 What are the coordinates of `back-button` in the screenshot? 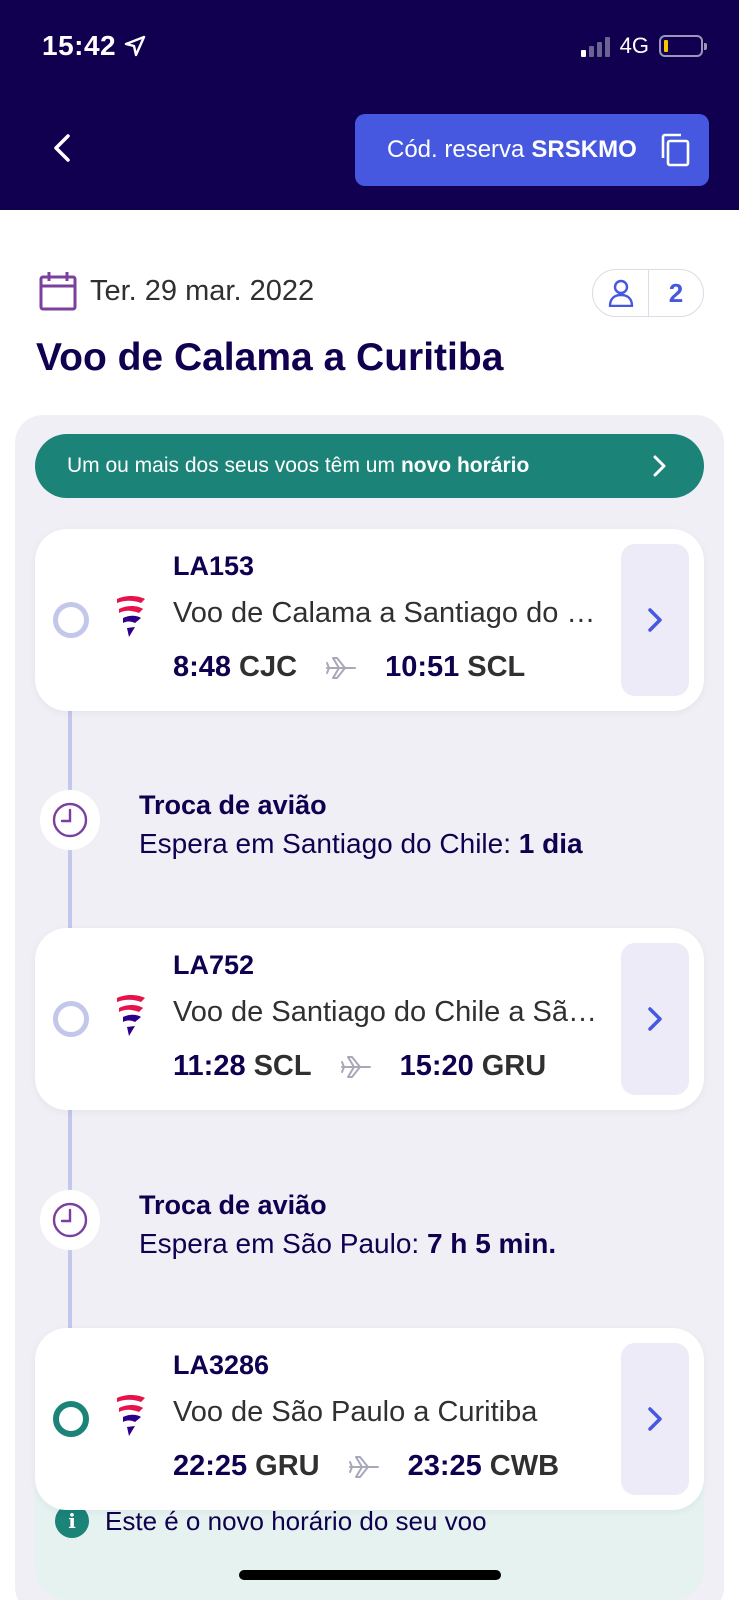 It's located at (62, 148).